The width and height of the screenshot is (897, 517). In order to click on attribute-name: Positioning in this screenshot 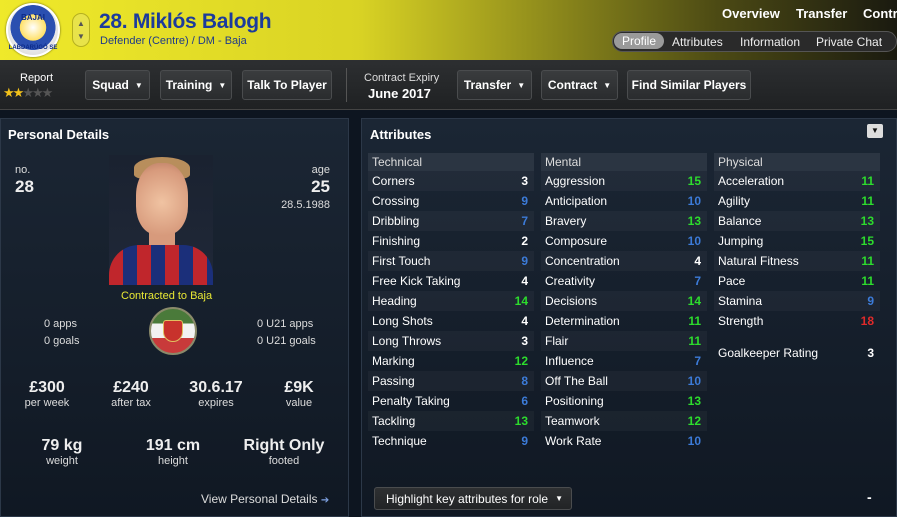, I will do `click(574, 401)`.